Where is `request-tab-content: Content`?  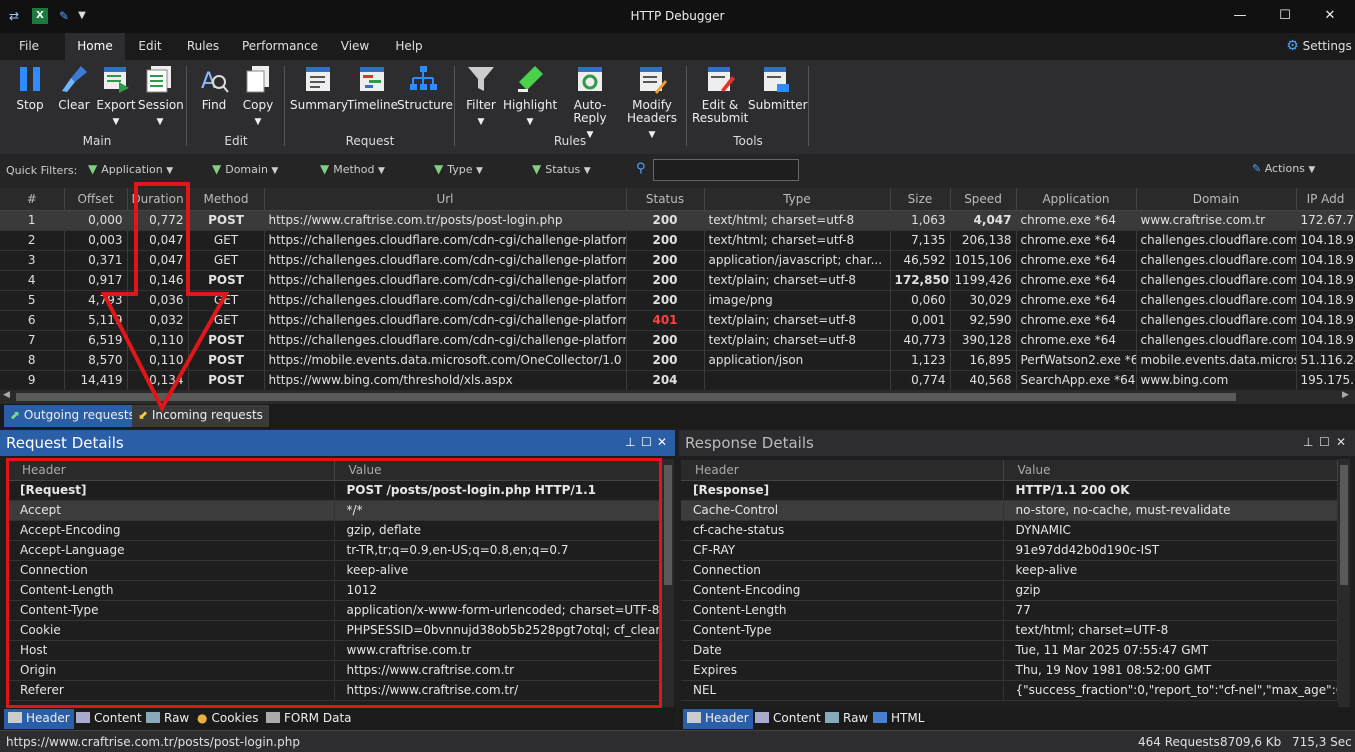 request-tab-content: Content is located at coordinates (109, 719).